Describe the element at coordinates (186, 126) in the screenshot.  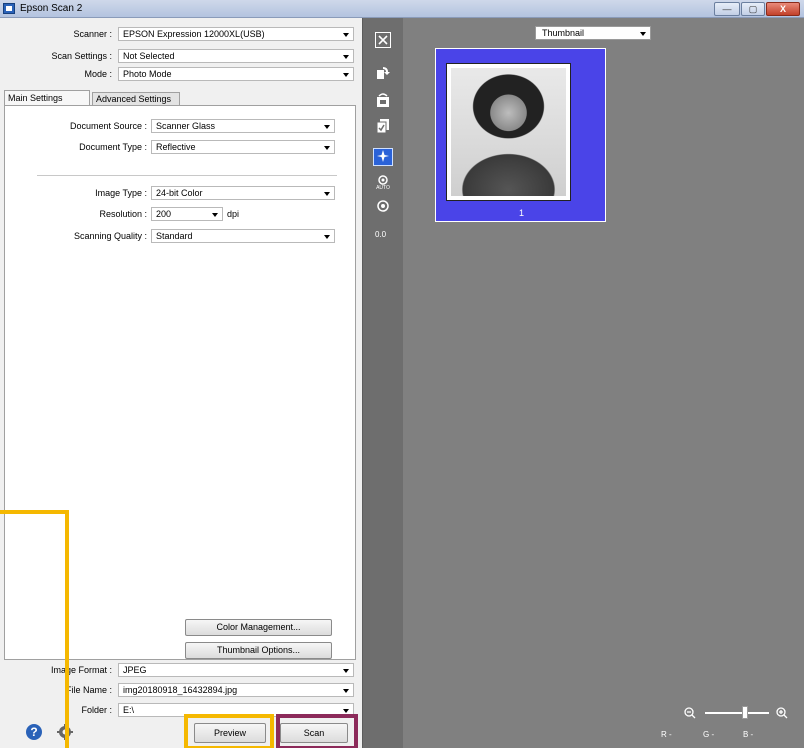
I see `document-source-value: Scanner Glass` at that location.